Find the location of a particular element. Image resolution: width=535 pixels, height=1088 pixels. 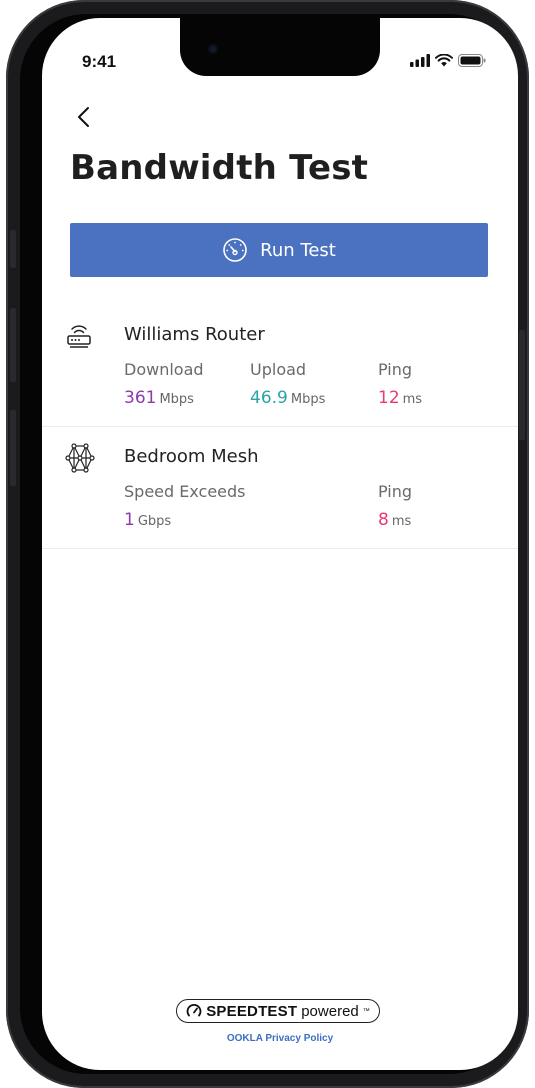

router-icon is located at coordinates (79, 336).